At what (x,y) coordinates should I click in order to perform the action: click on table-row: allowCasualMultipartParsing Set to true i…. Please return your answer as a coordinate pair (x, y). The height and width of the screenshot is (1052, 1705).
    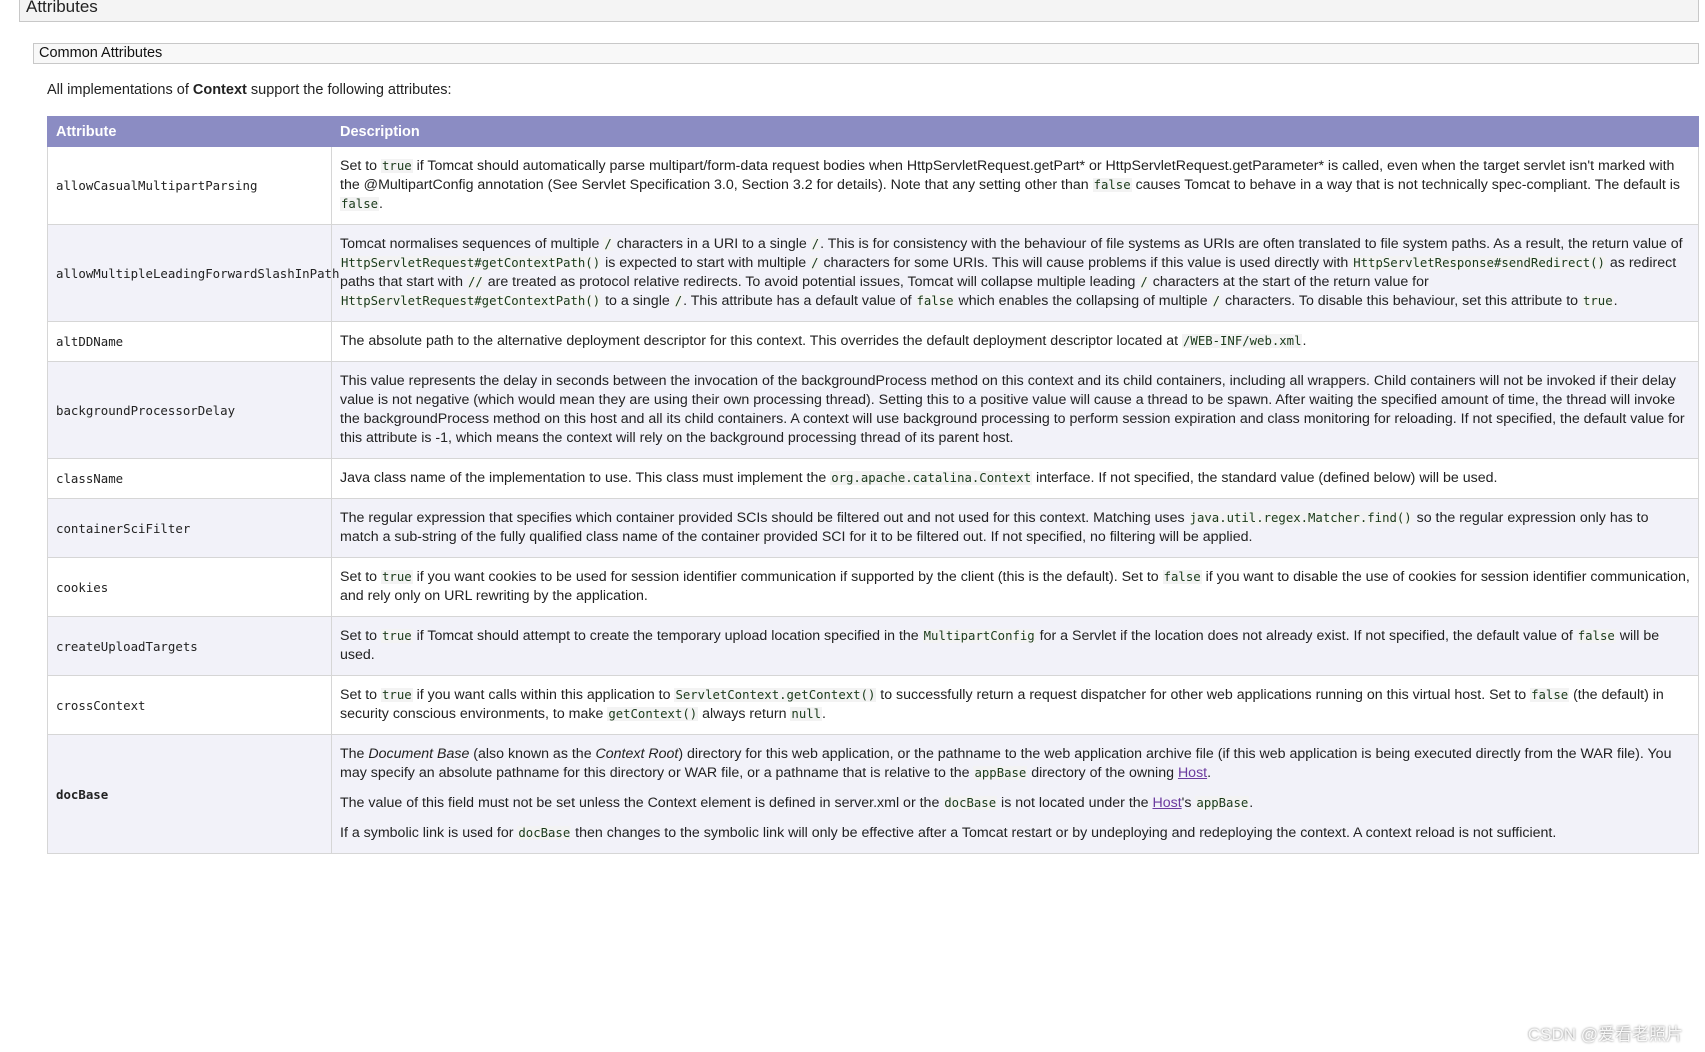
    Looking at the image, I should click on (873, 185).